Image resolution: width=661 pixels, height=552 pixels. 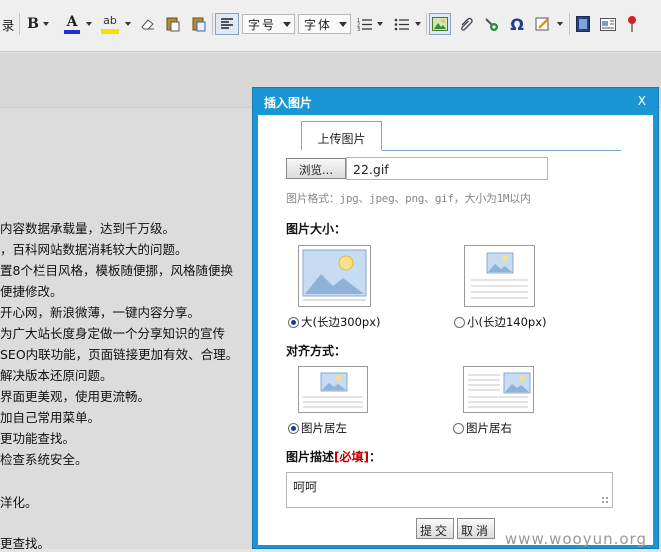 I want to click on small-size-thumbnail, so click(x=499, y=276).